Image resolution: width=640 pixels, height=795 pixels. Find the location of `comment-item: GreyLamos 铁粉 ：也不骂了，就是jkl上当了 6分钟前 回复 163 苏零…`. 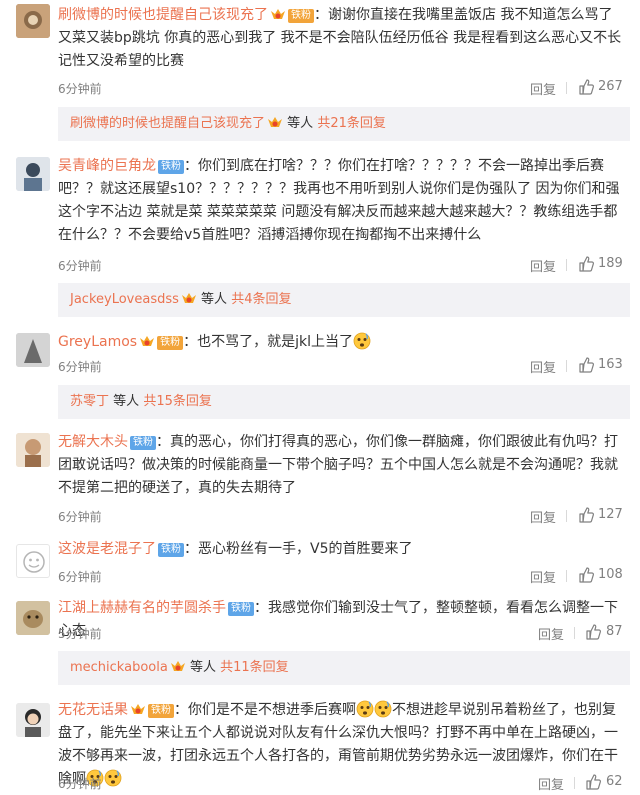

comment-item: GreyLamos 铁粉 ：也不骂了，就是jkl上当了 6分钟前 回复 163 苏零… is located at coordinates (320, 374).